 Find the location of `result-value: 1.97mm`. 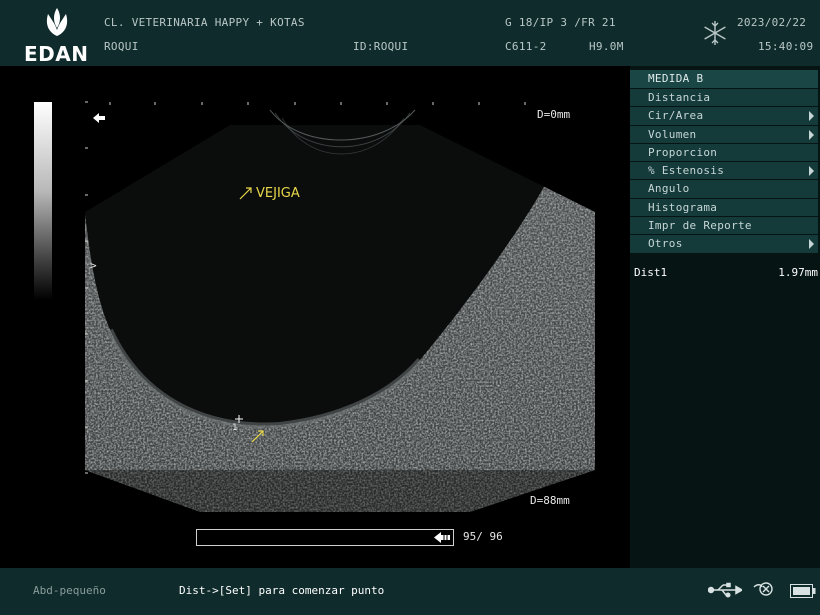

result-value: 1.97mm is located at coordinates (798, 272).